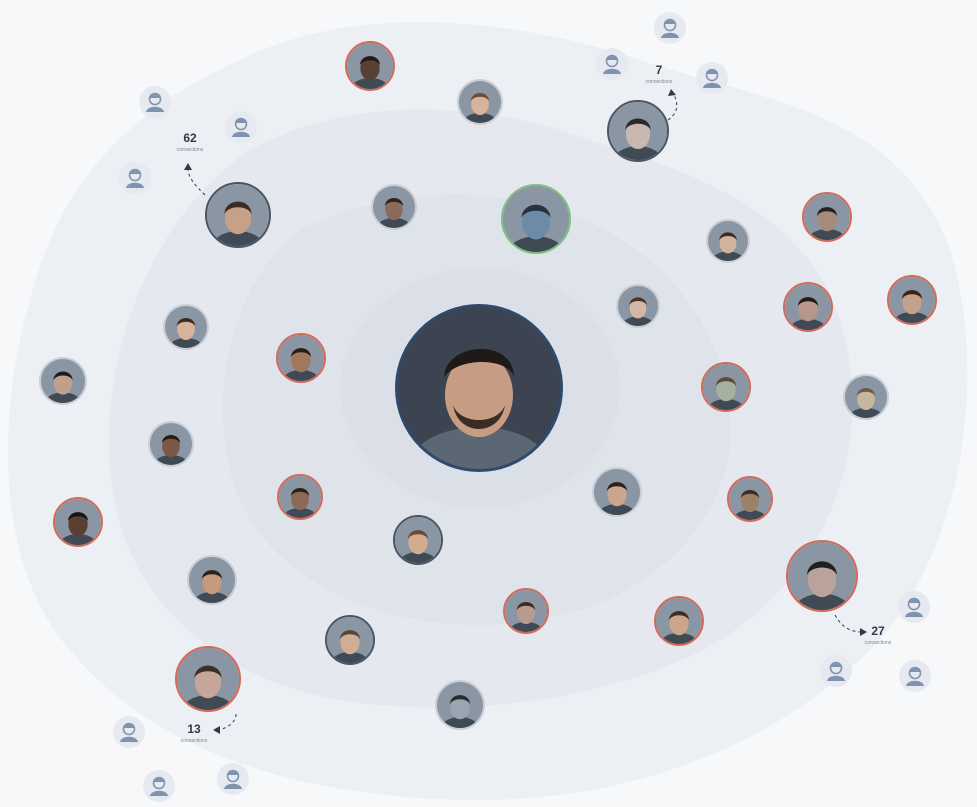 This screenshot has width=977, height=807. Describe the element at coordinates (479, 388) in the screenshot. I see `center-avatar` at that location.